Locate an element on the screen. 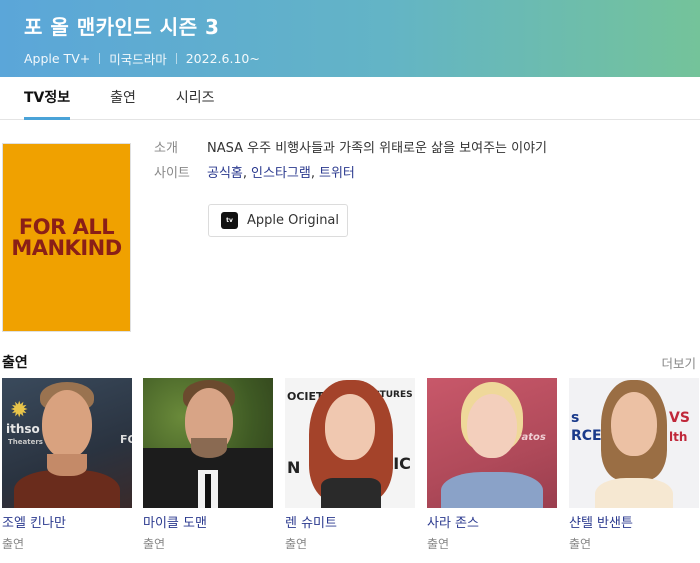  cast-card: s RCE VS lth 샨텔 반샌튼 출연 is located at coordinates (634, 465).